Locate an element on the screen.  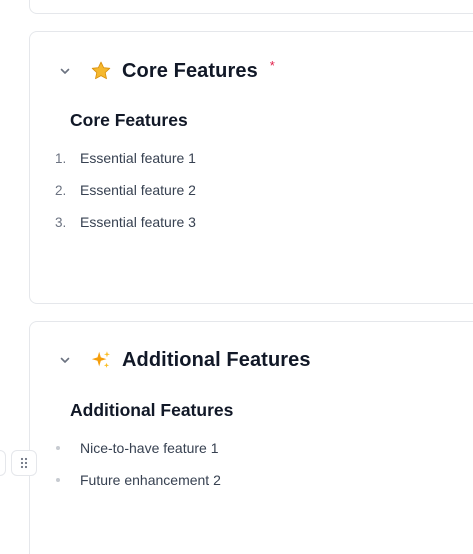
list-item: 1. Essential feature 1 is located at coordinates (124, 158).